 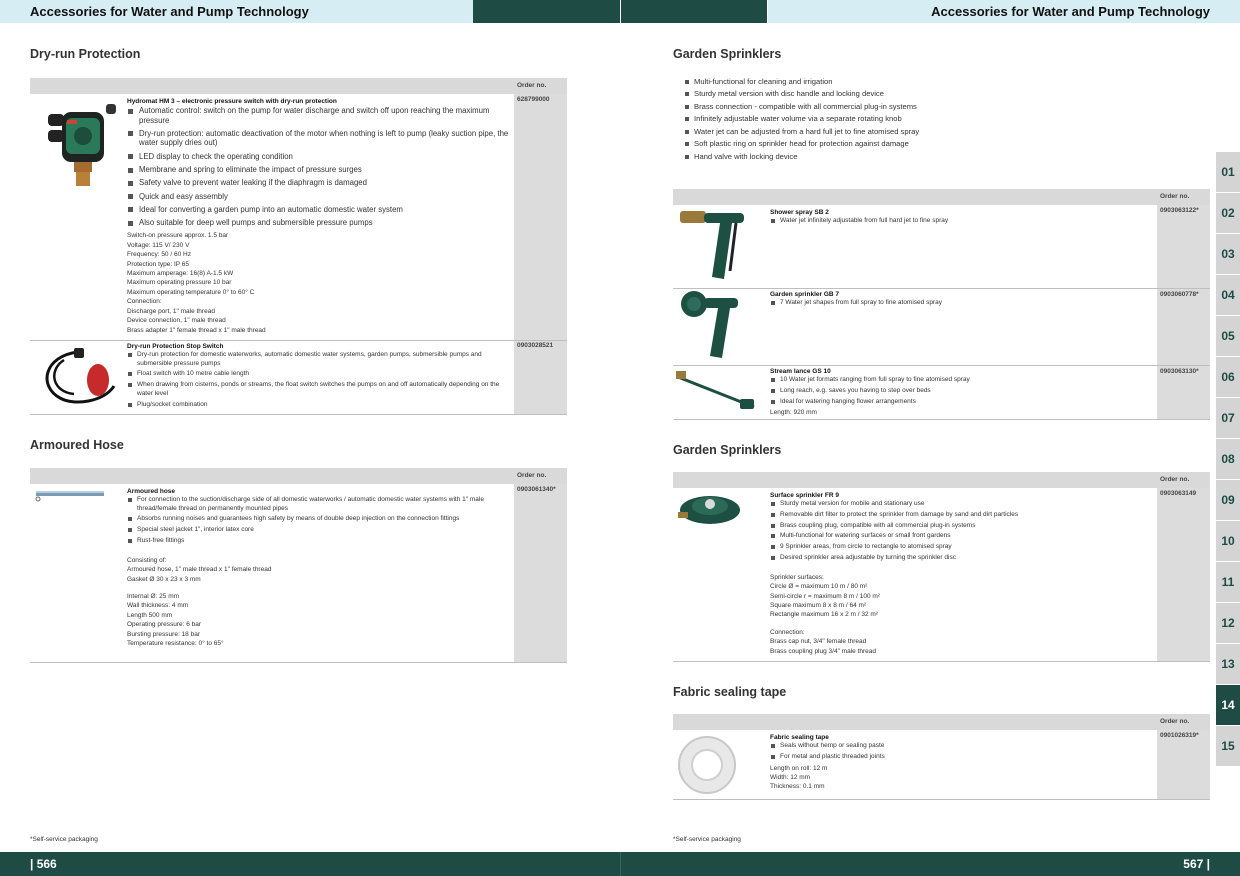 I want to click on spec-line: Length 500 mm, so click(x=150, y=615).